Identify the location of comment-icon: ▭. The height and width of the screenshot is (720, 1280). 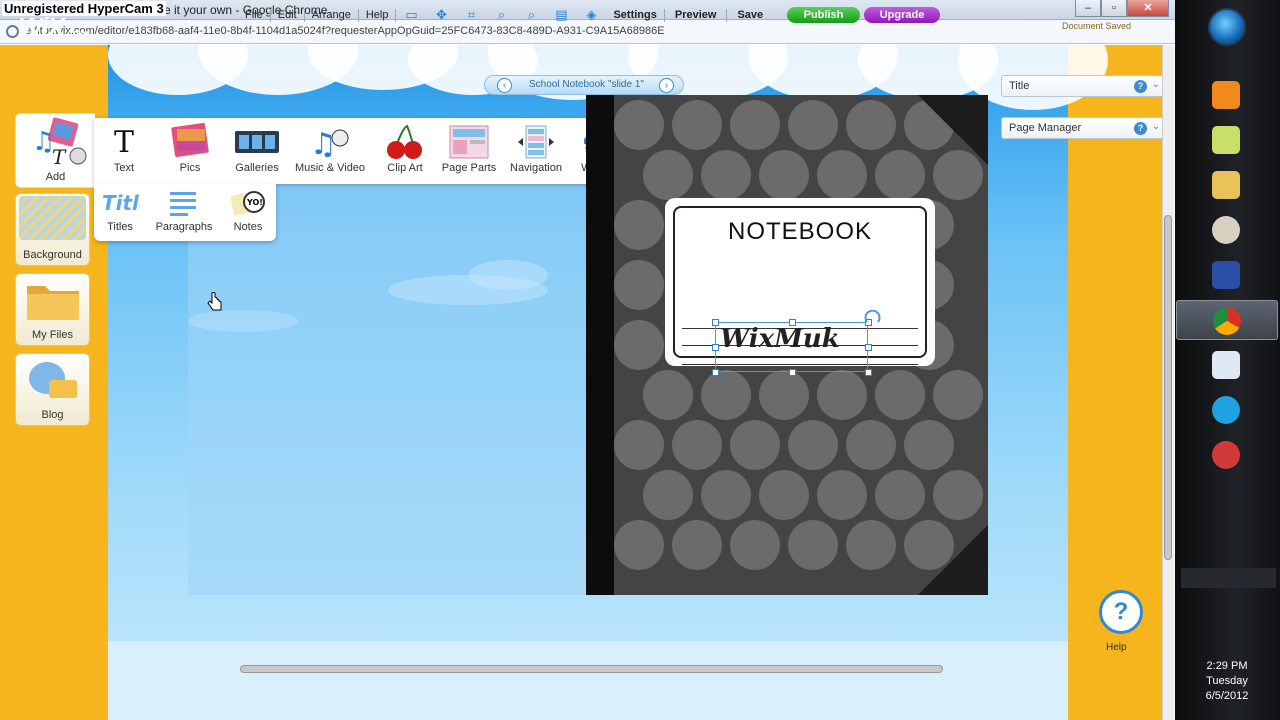
(411, 15).